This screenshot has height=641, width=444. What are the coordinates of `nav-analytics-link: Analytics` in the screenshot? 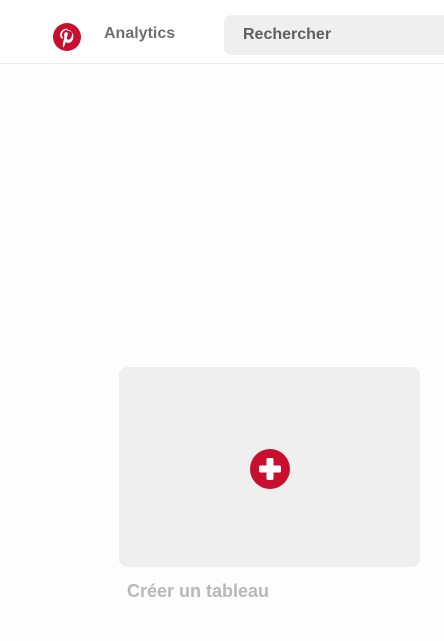 It's located at (139, 34).